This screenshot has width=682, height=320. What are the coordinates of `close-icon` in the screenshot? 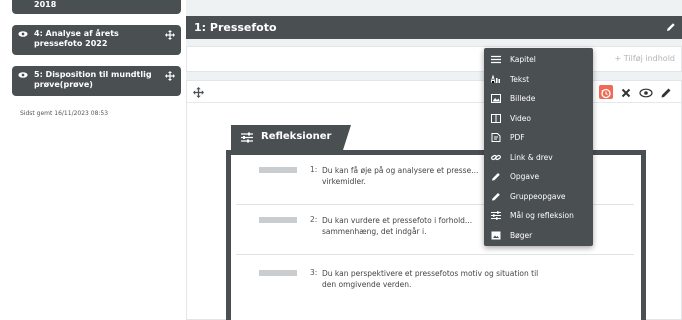 It's located at (626, 93).